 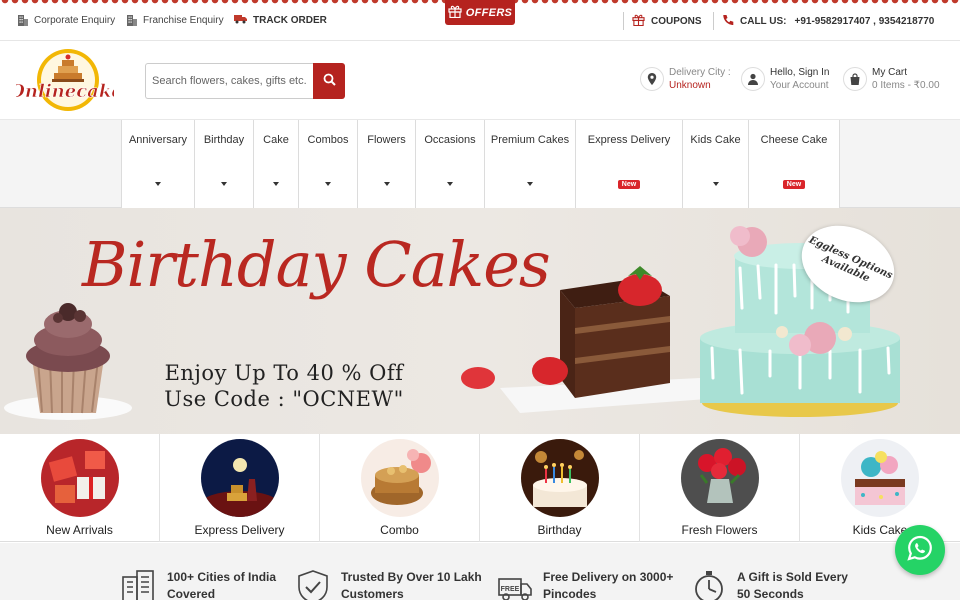 I want to click on nav-label: Combos, so click(x=328, y=140).